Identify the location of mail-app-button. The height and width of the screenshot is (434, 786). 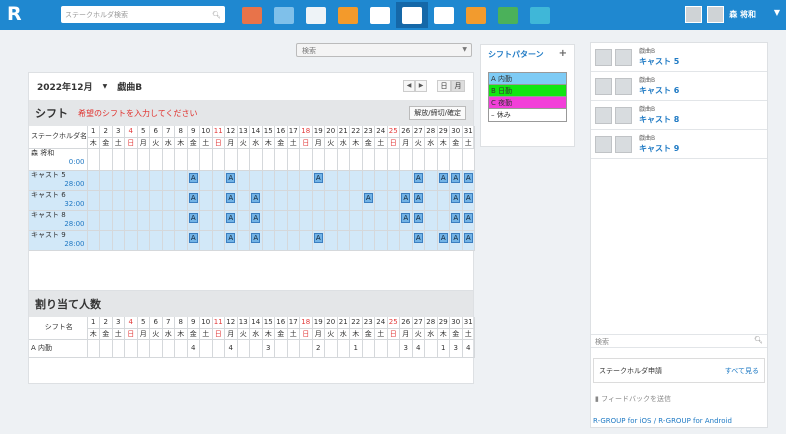
(316, 15).